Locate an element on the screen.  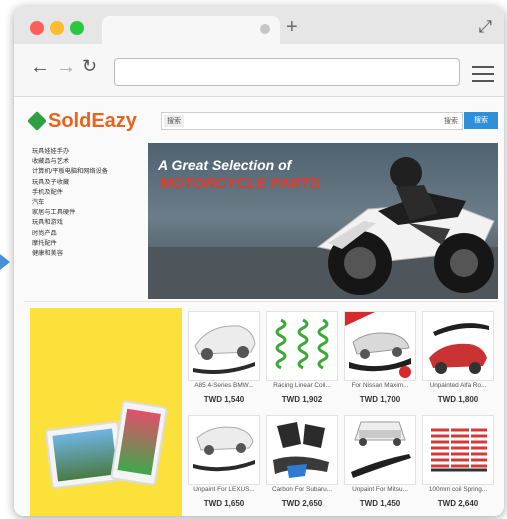
category-item: 汽车 is located at coordinates (87, 203).